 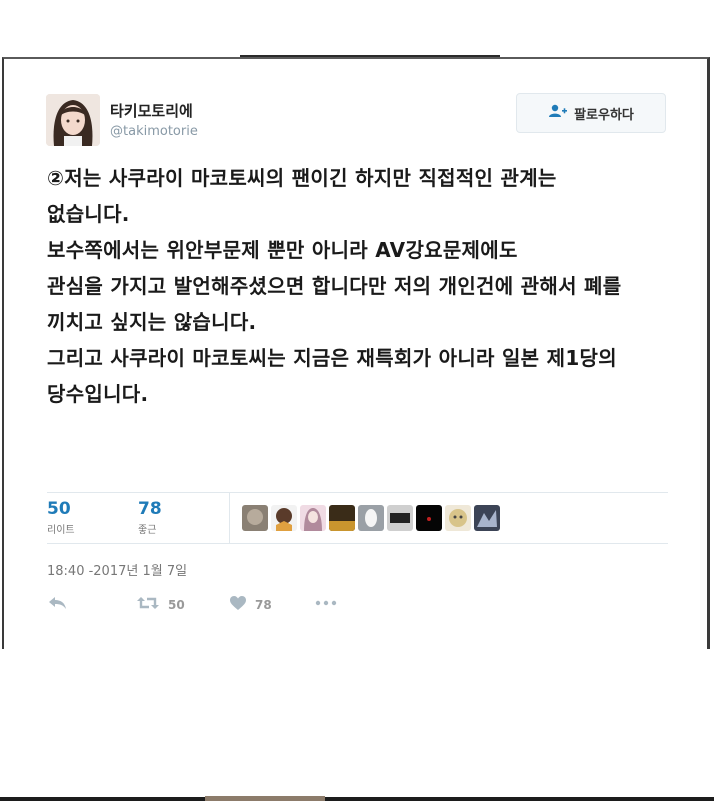 I want to click on retweet-button: 50, so click(x=160, y=604).